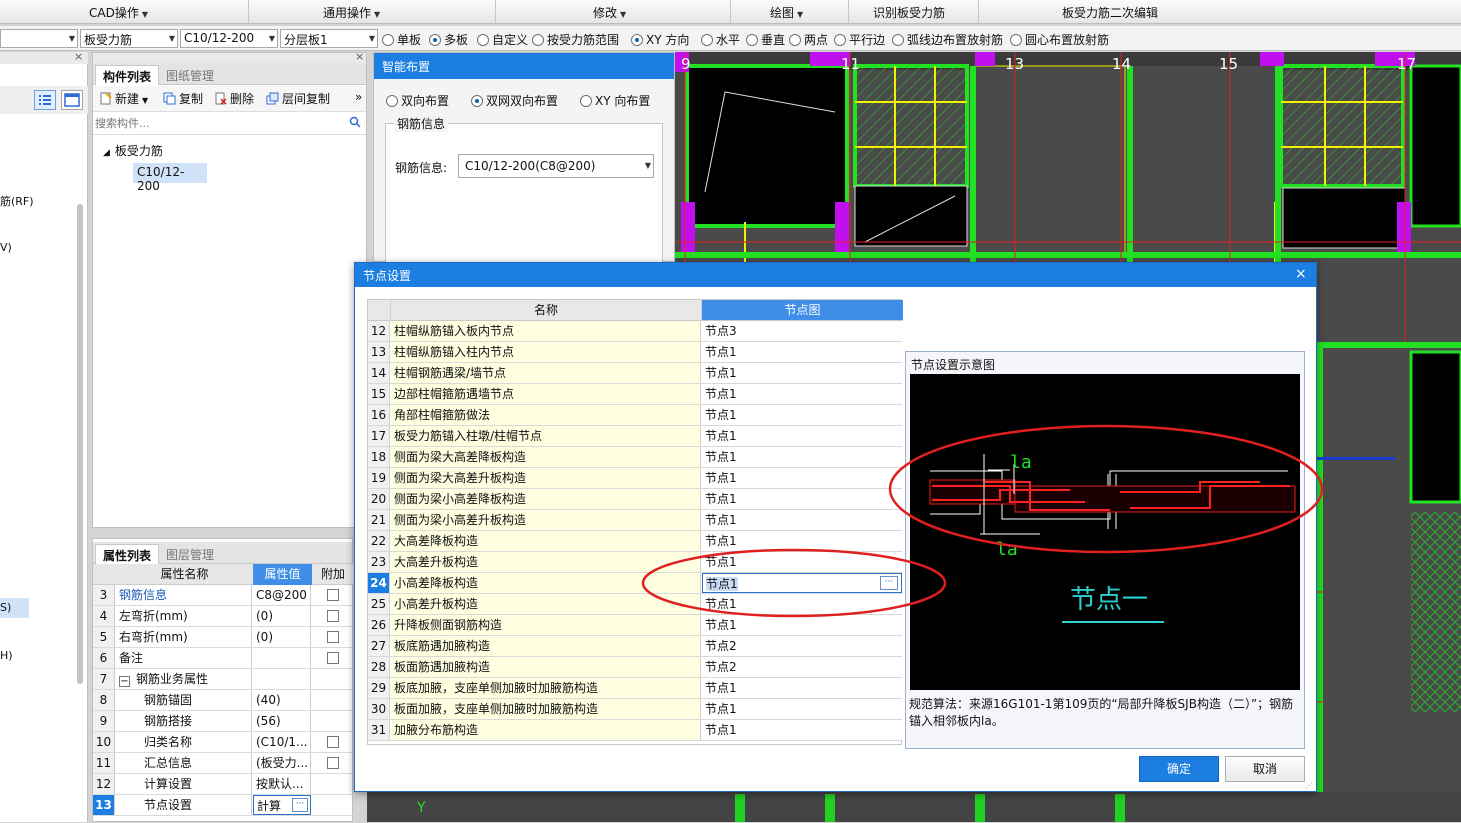 The height and width of the screenshot is (823, 1461). Describe the element at coordinates (282, 679) in the screenshot. I see `property-value-cell` at that location.